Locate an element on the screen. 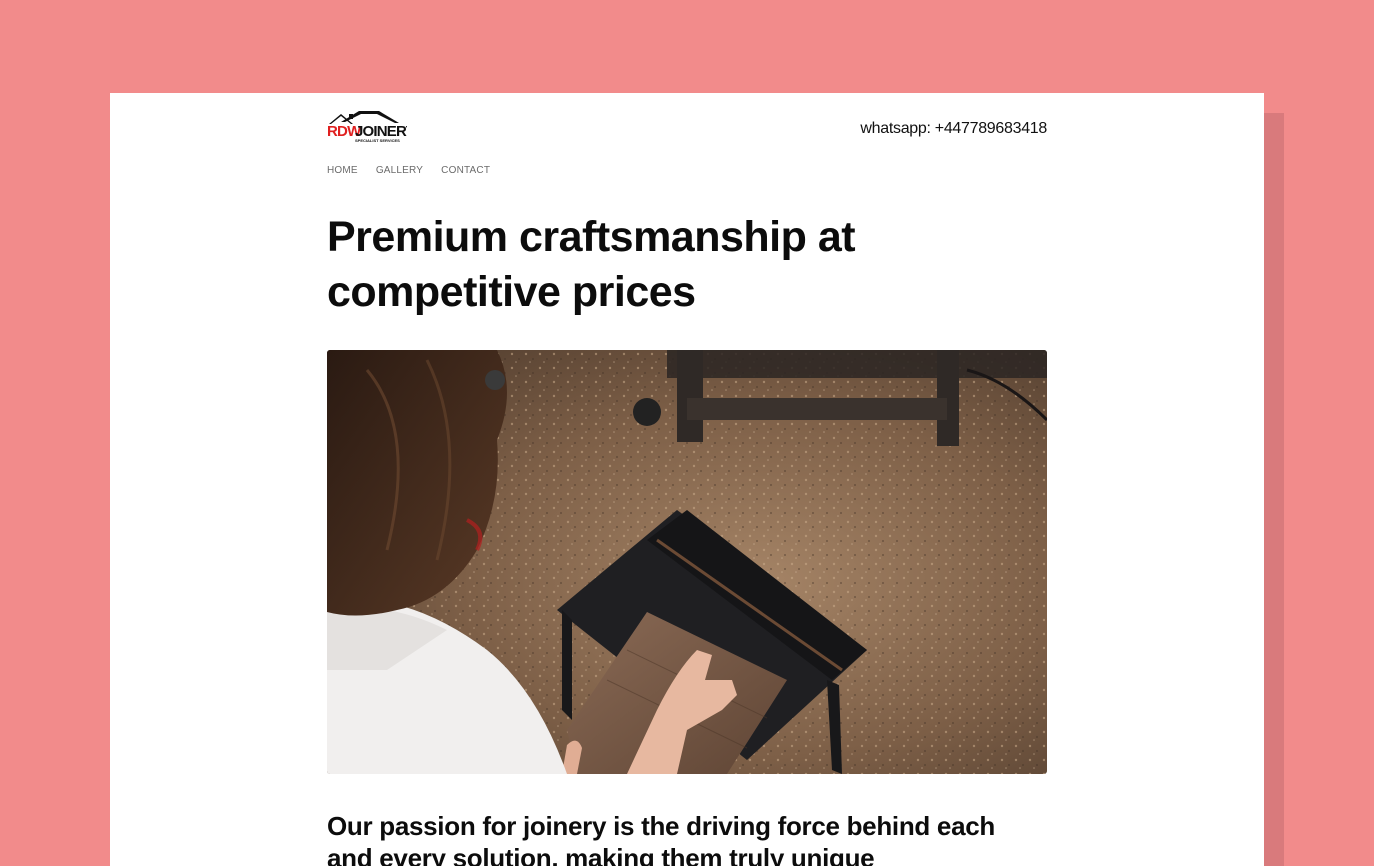 Image resolution: width=1374 pixels, height=866 pixels. nav-contact: CONTACT is located at coordinates (465, 170).